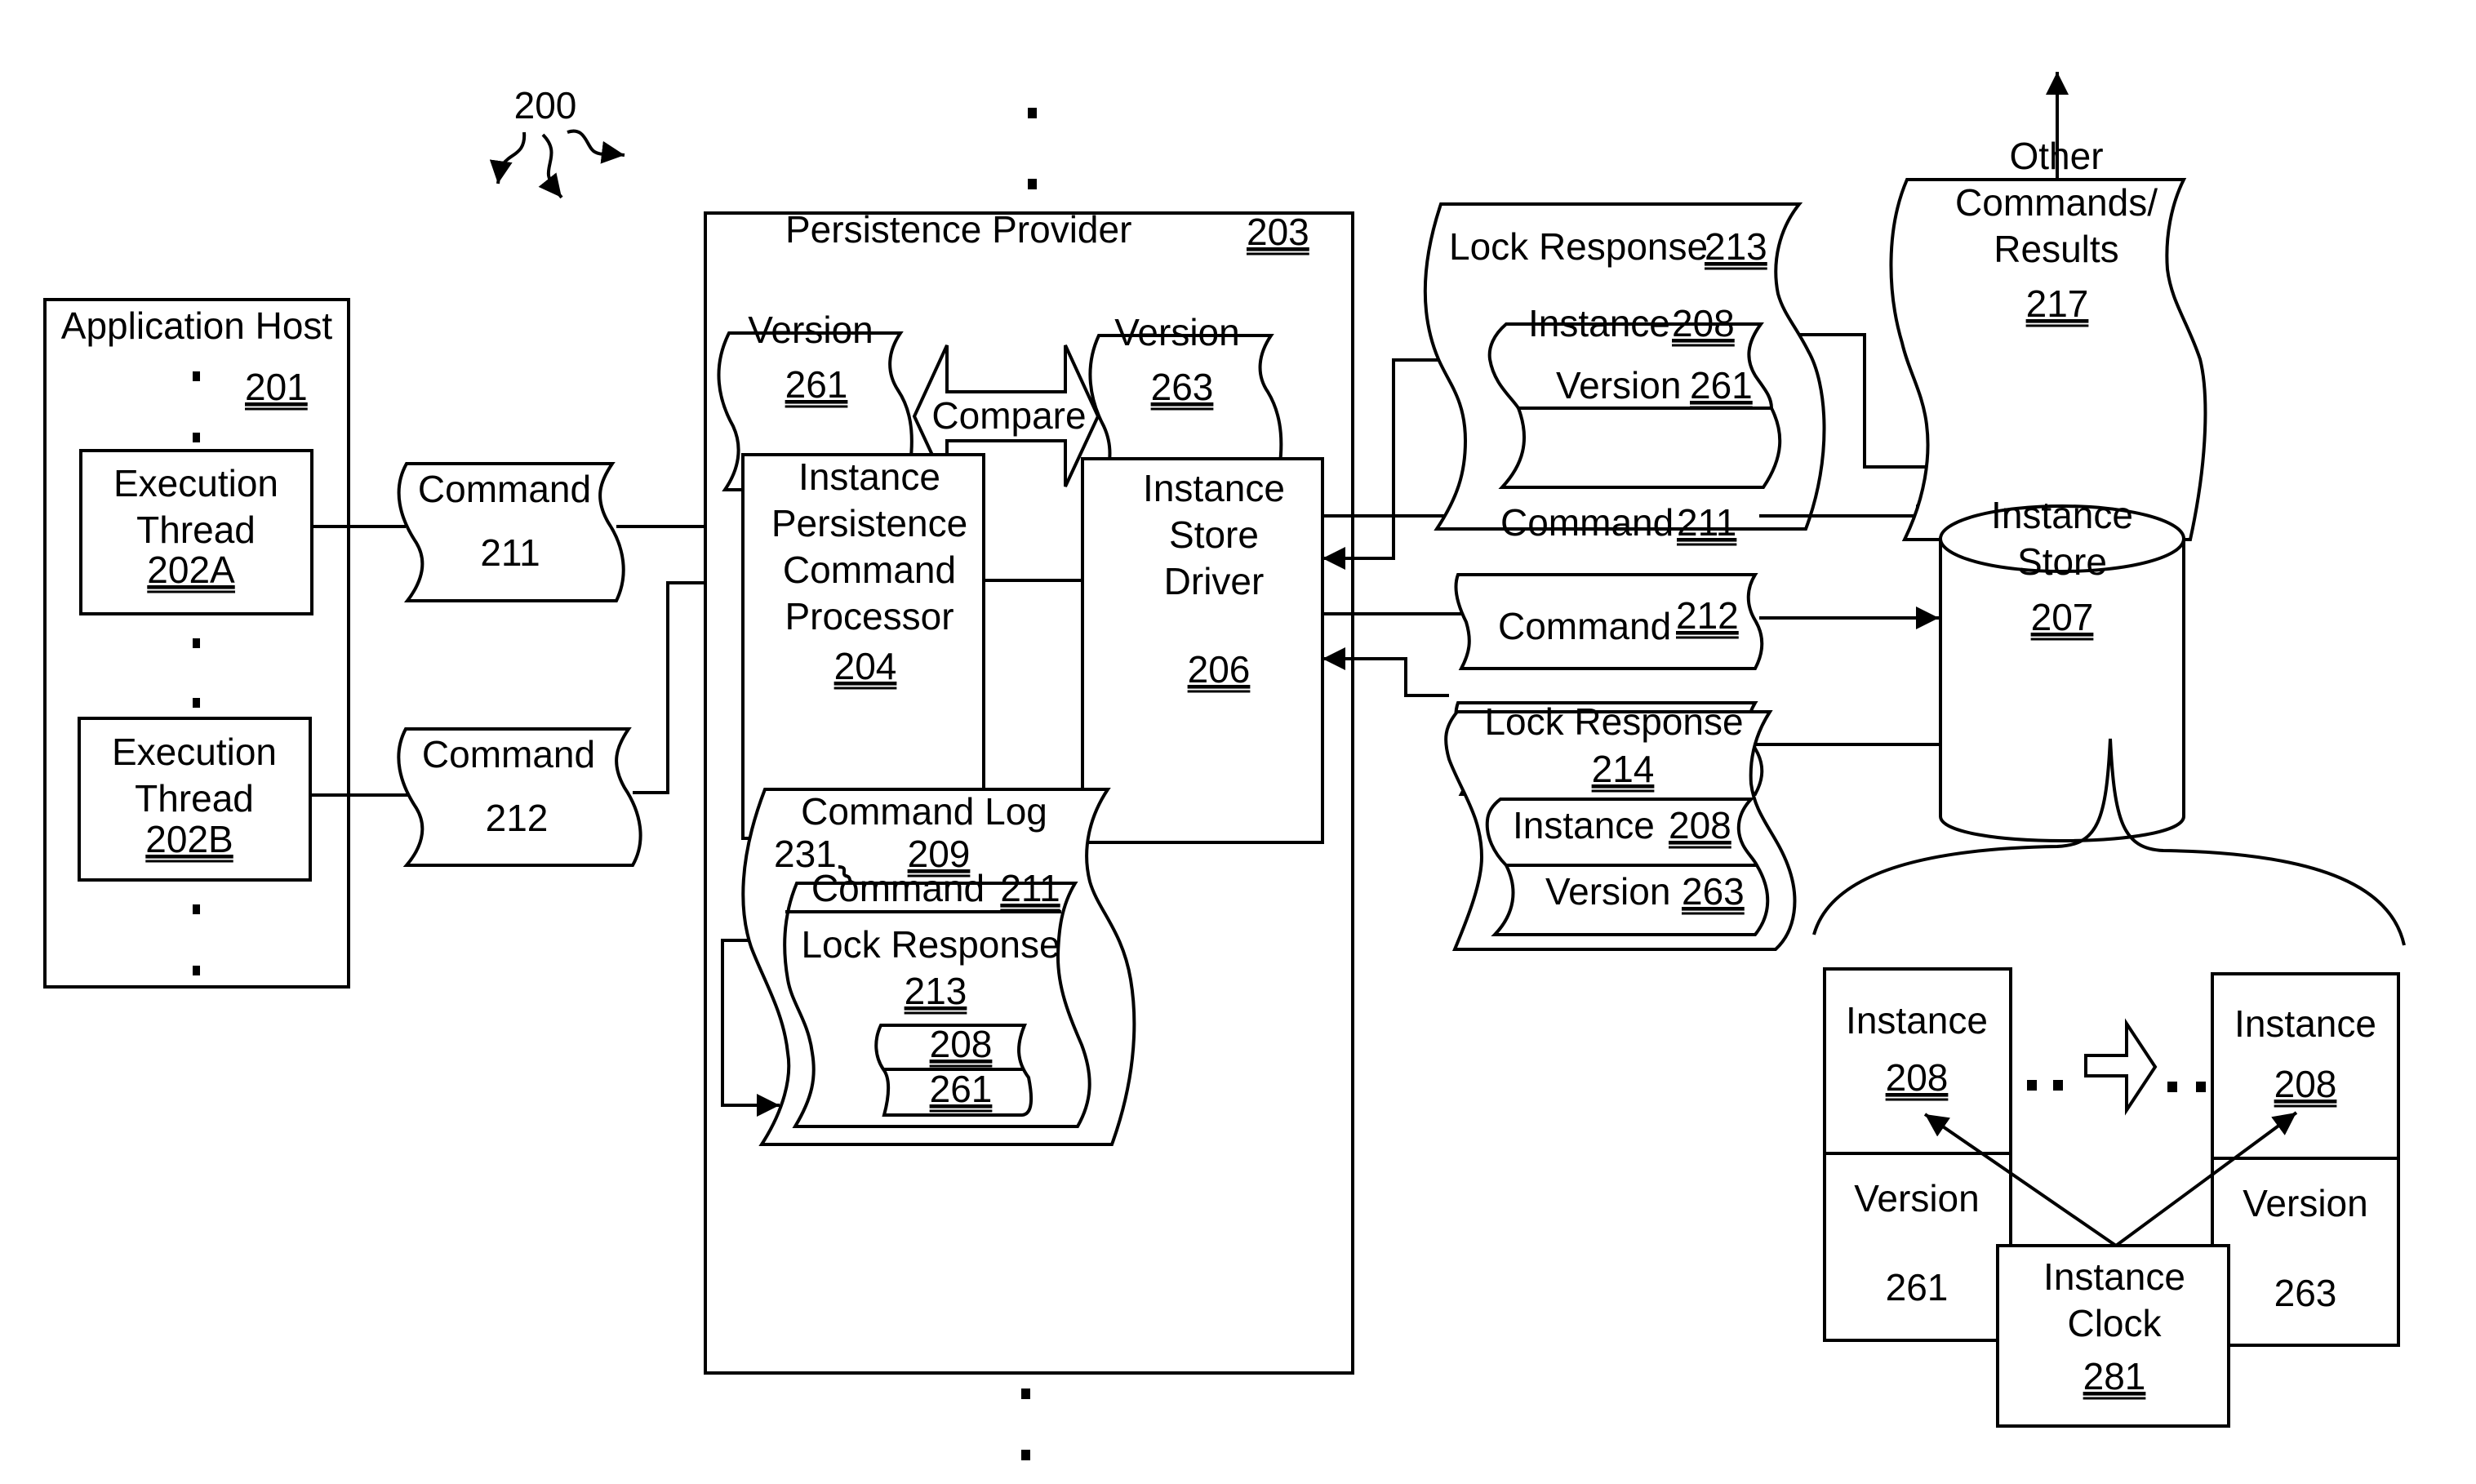  Describe the element at coordinates (191, 570) in the screenshot. I see `thread-a-ref: 202A` at that location.